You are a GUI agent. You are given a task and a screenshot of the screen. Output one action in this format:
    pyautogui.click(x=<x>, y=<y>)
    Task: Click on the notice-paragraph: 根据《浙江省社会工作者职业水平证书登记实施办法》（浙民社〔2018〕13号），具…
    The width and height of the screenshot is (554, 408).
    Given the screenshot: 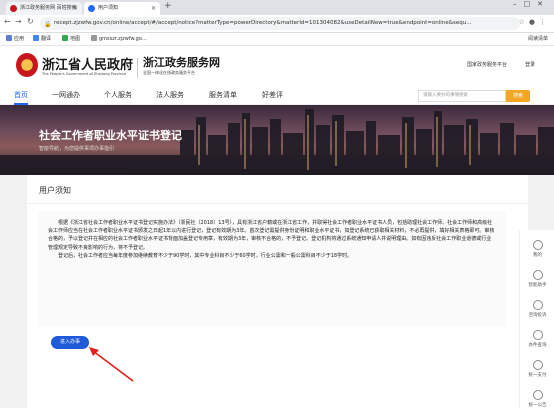 What is the action you would take?
    pyautogui.click(x=271, y=235)
    